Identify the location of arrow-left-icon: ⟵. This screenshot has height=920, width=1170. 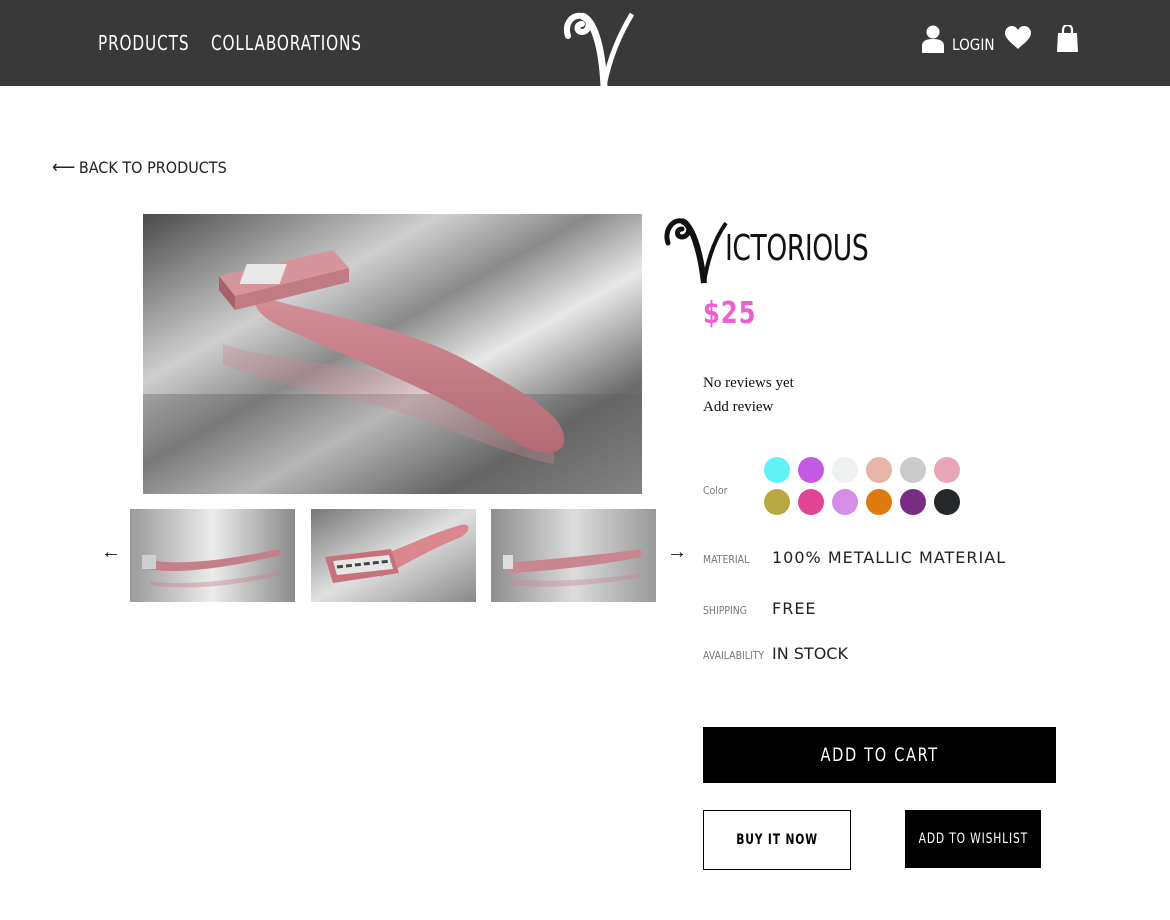
(64, 167).